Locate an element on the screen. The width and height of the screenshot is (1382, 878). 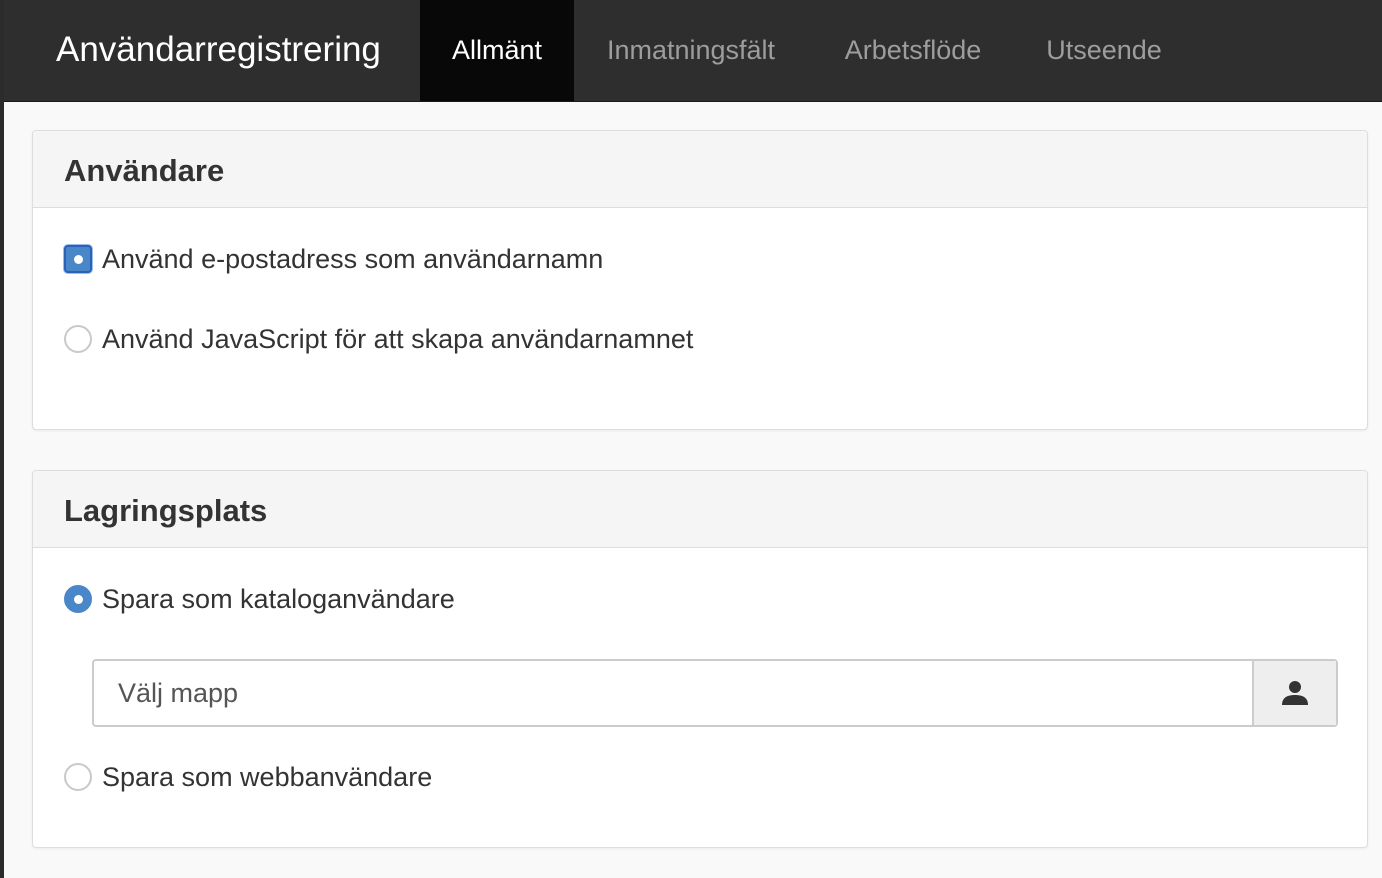
tab-general: Allmänt is located at coordinates (497, 50).